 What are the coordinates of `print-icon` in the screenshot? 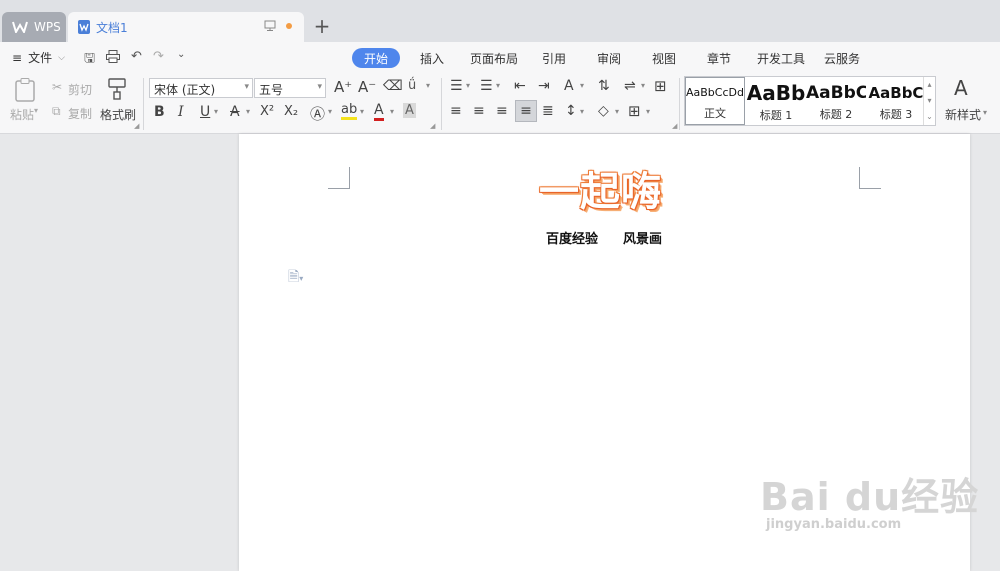 It's located at (113, 56).